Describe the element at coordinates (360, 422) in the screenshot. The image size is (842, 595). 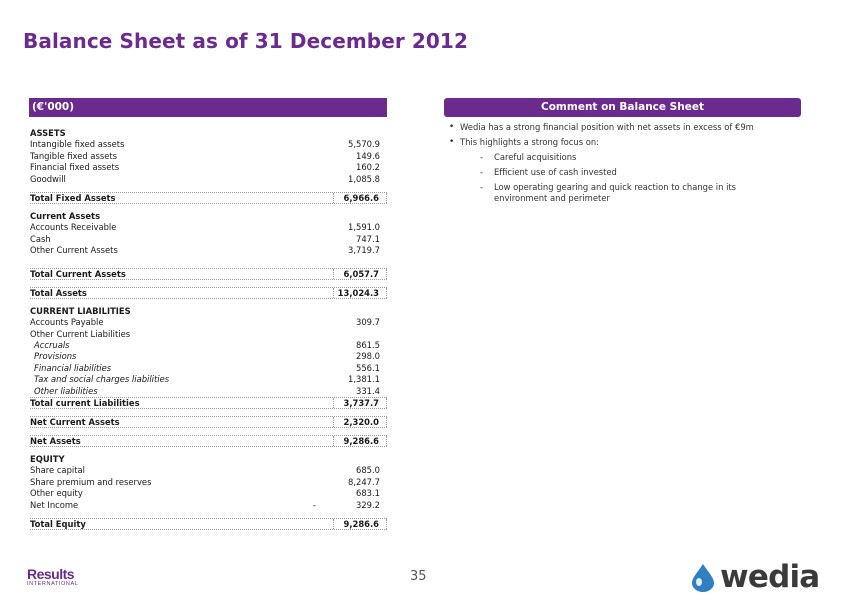
I see `row-value: 2,320.0` at that location.